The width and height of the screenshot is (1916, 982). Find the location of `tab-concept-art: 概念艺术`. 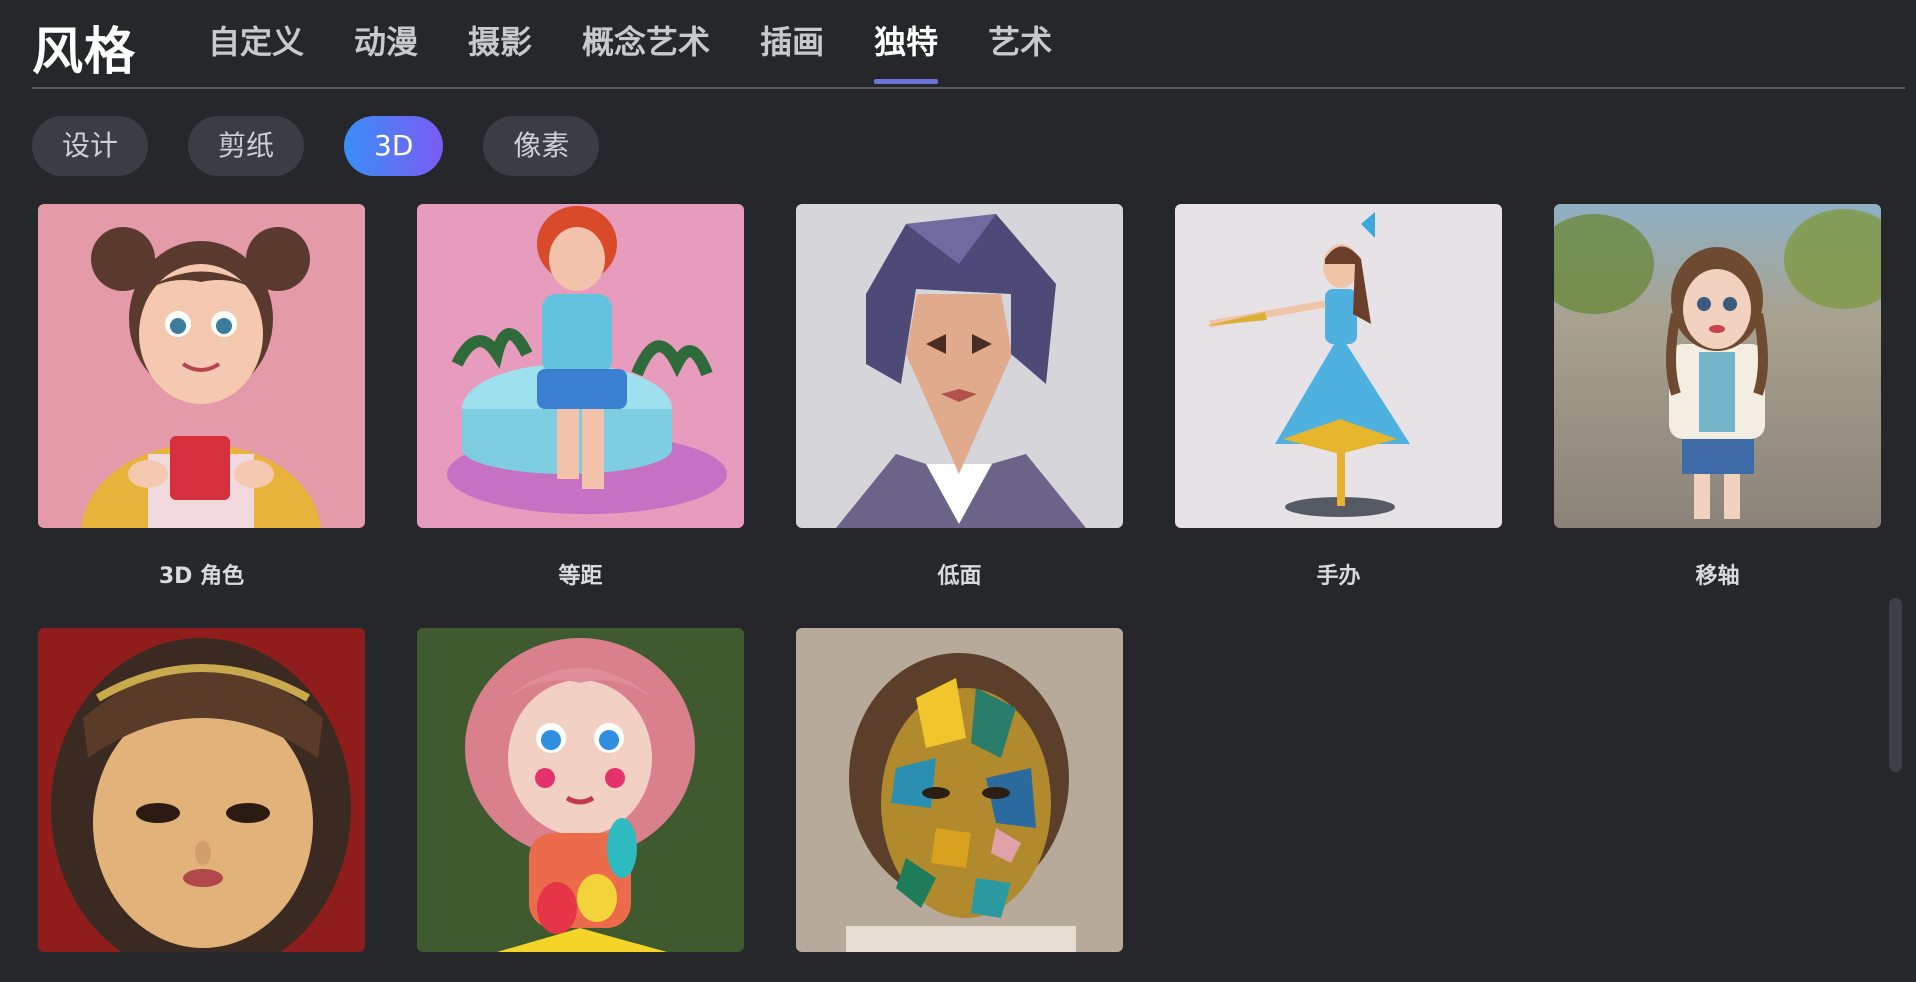

tab-concept-art: 概念艺术 is located at coordinates (646, 53).